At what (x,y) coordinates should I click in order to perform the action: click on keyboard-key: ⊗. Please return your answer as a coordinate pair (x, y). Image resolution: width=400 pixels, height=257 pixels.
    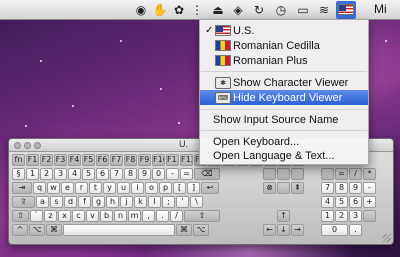
    Looking at the image, I should click on (269, 188).